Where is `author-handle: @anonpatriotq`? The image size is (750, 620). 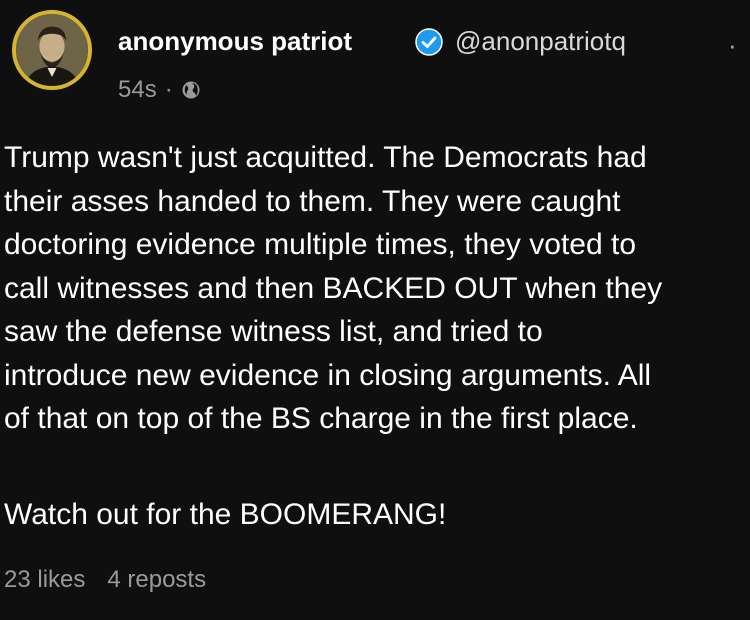 author-handle: @anonpatriotq is located at coordinates (540, 41).